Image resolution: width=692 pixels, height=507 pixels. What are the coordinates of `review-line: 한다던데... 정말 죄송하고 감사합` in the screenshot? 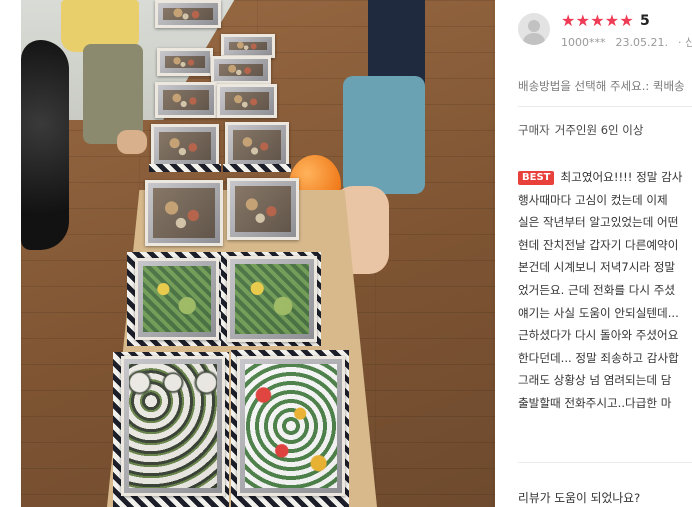 It's located at (598, 357).